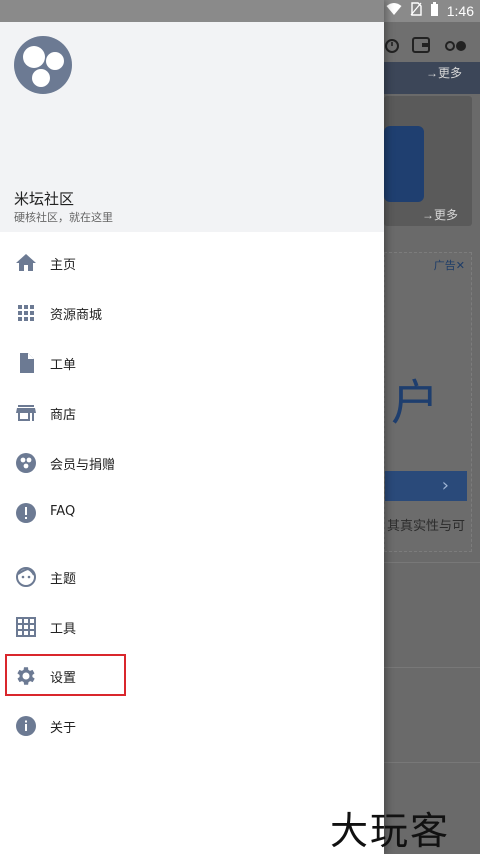 The width and height of the screenshot is (480, 854). I want to click on menu-item-faq: FAQ, so click(192, 513).